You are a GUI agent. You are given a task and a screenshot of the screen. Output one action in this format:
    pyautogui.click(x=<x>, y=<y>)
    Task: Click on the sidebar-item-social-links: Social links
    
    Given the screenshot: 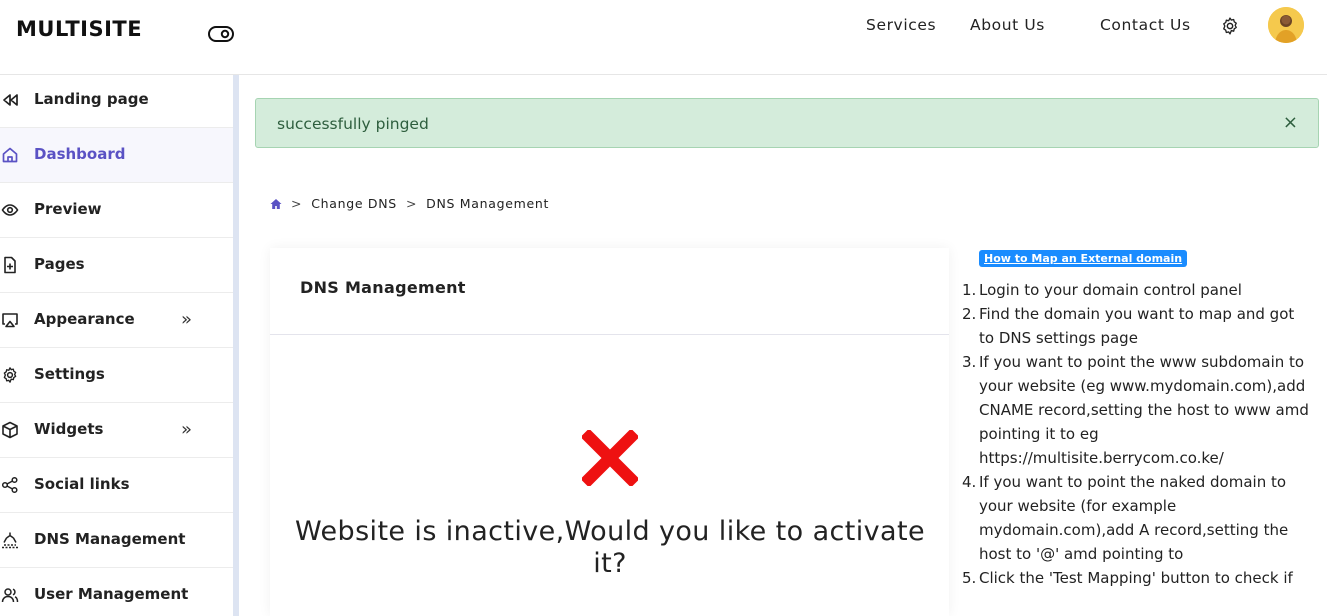 What is the action you would take?
    pyautogui.click(x=116, y=485)
    